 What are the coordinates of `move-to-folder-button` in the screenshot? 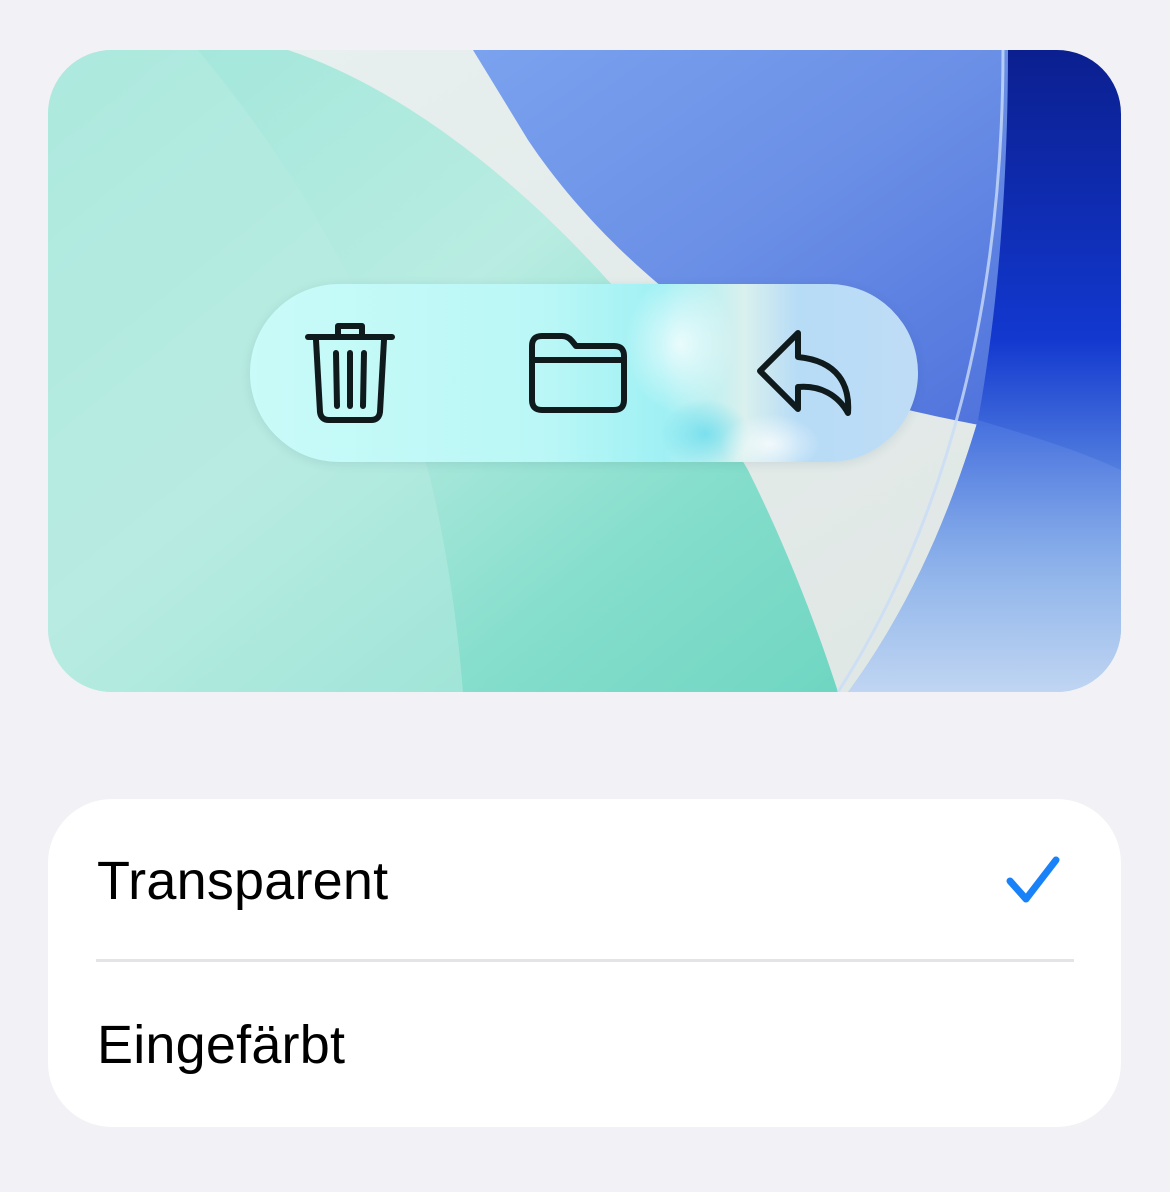 It's located at (577, 373).